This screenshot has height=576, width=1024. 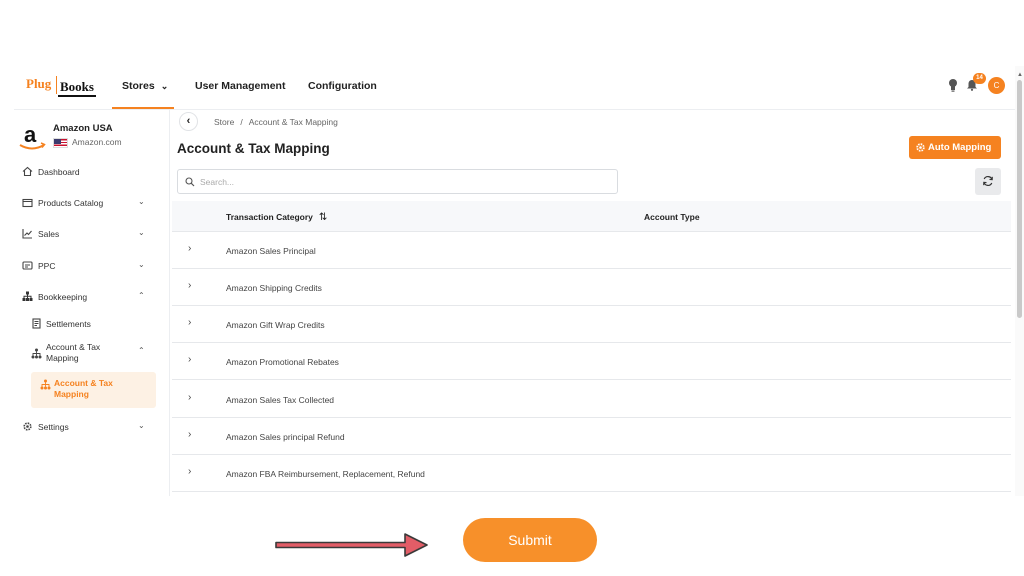 I want to click on breadcrumb-store: Store, so click(x=224, y=122).